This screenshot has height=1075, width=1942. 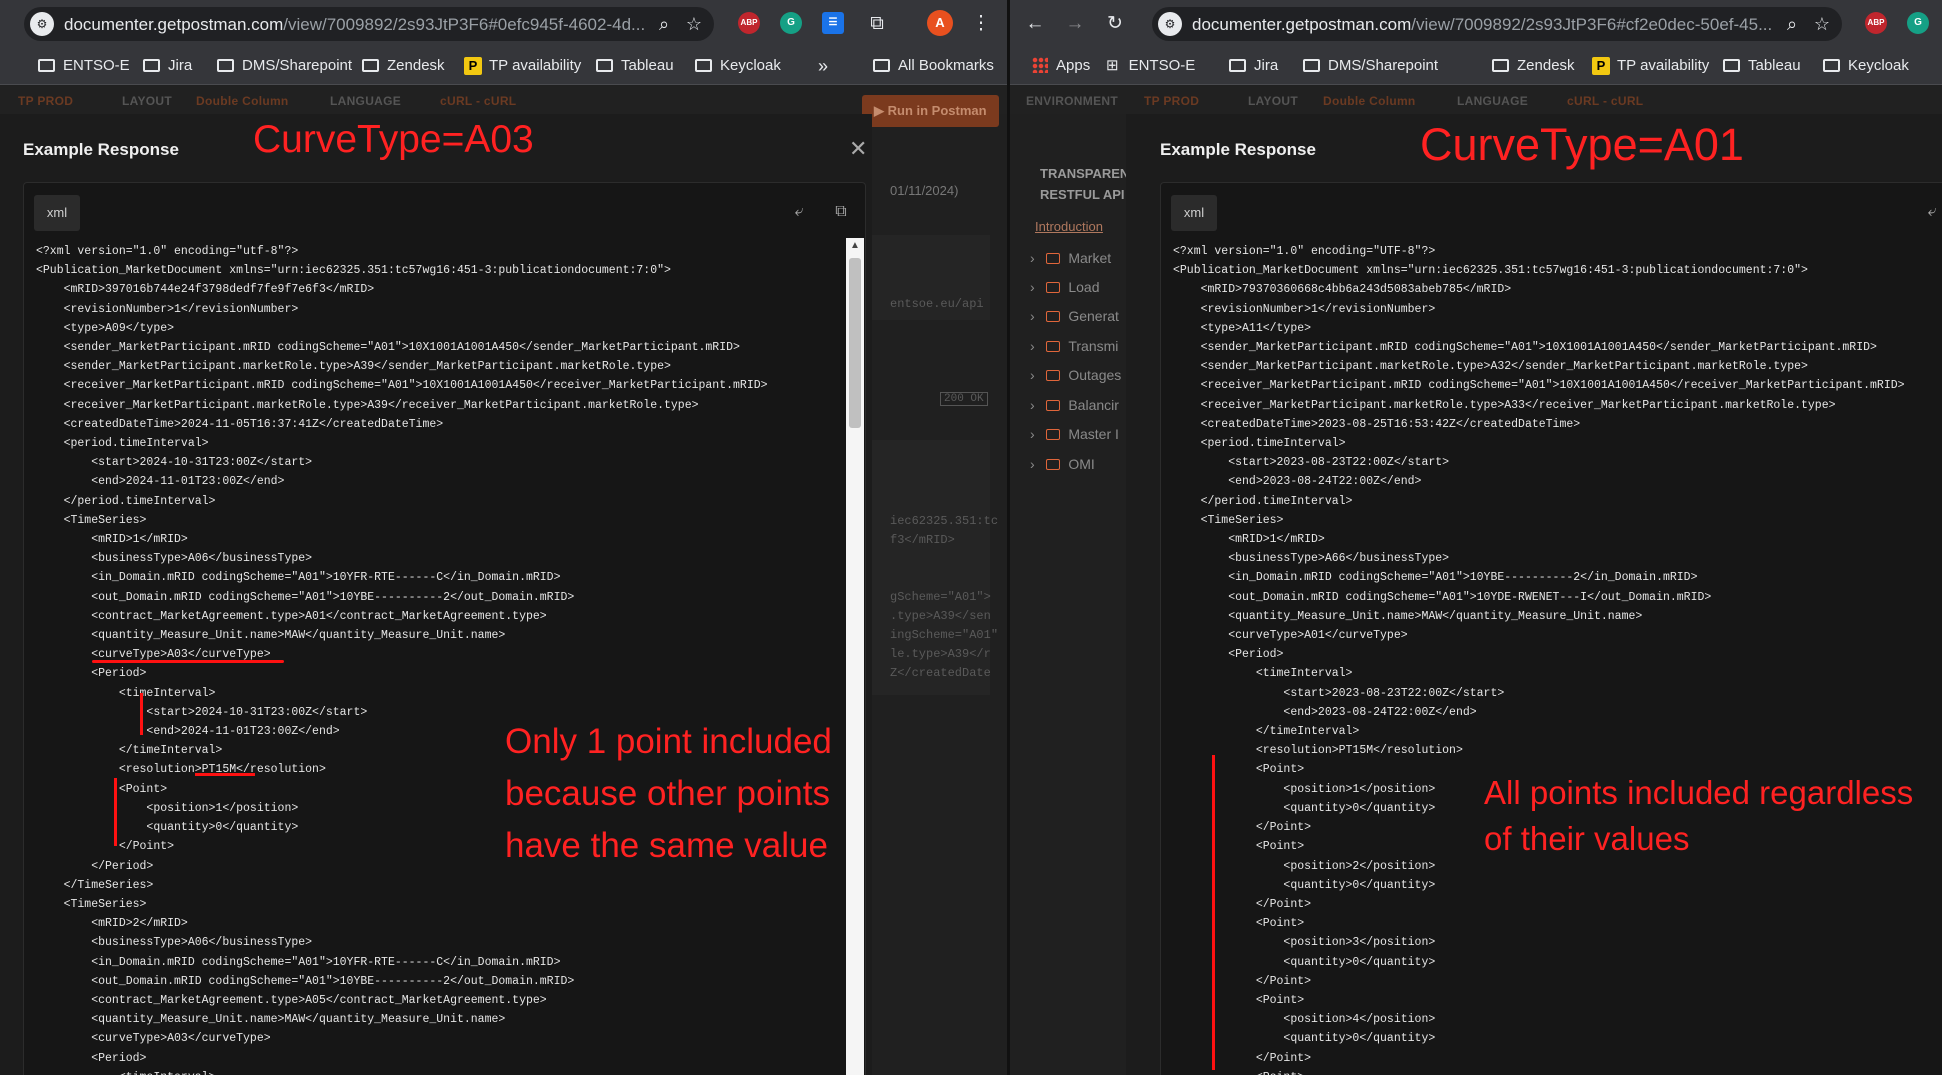 I want to click on marker-points, so click(x=1213, y=912).